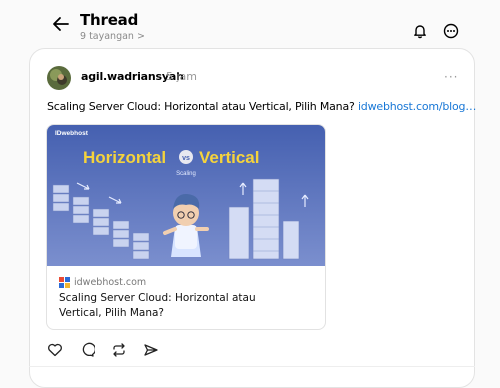 The width and height of the screenshot is (500, 388). Describe the element at coordinates (64, 282) in the screenshot. I see `idwebhost-favicon-icon` at that location.